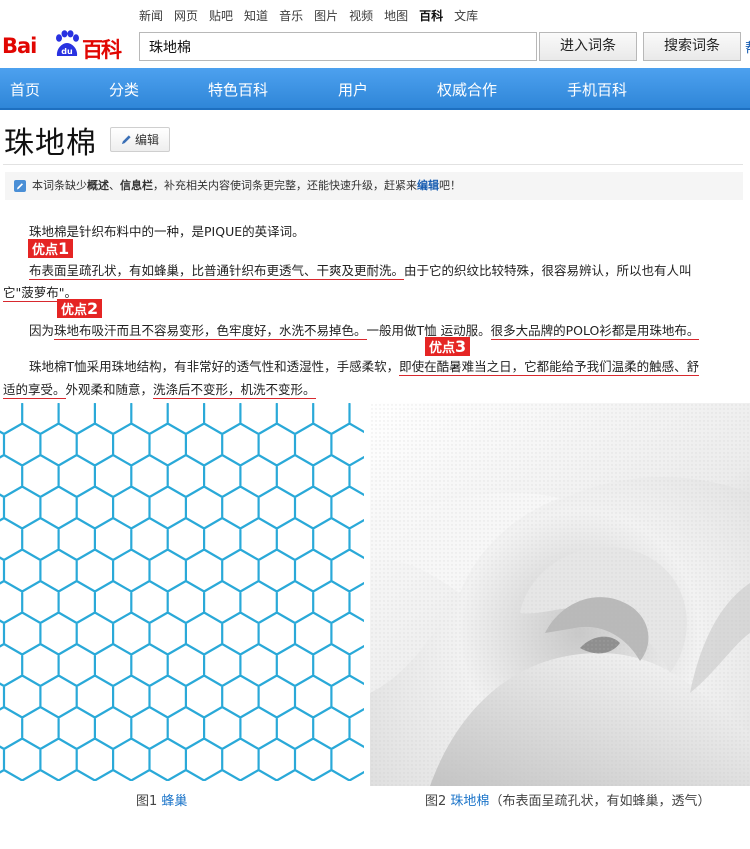  Describe the element at coordinates (174, 801) in the screenshot. I see `figure-1-link: 蜂巢` at that location.